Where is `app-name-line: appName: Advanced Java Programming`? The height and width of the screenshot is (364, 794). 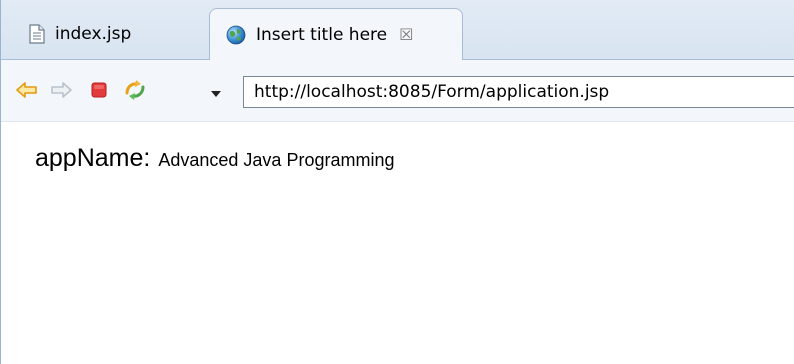
app-name-line: appName: Advanced Java Programming is located at coordinates (214, 158).